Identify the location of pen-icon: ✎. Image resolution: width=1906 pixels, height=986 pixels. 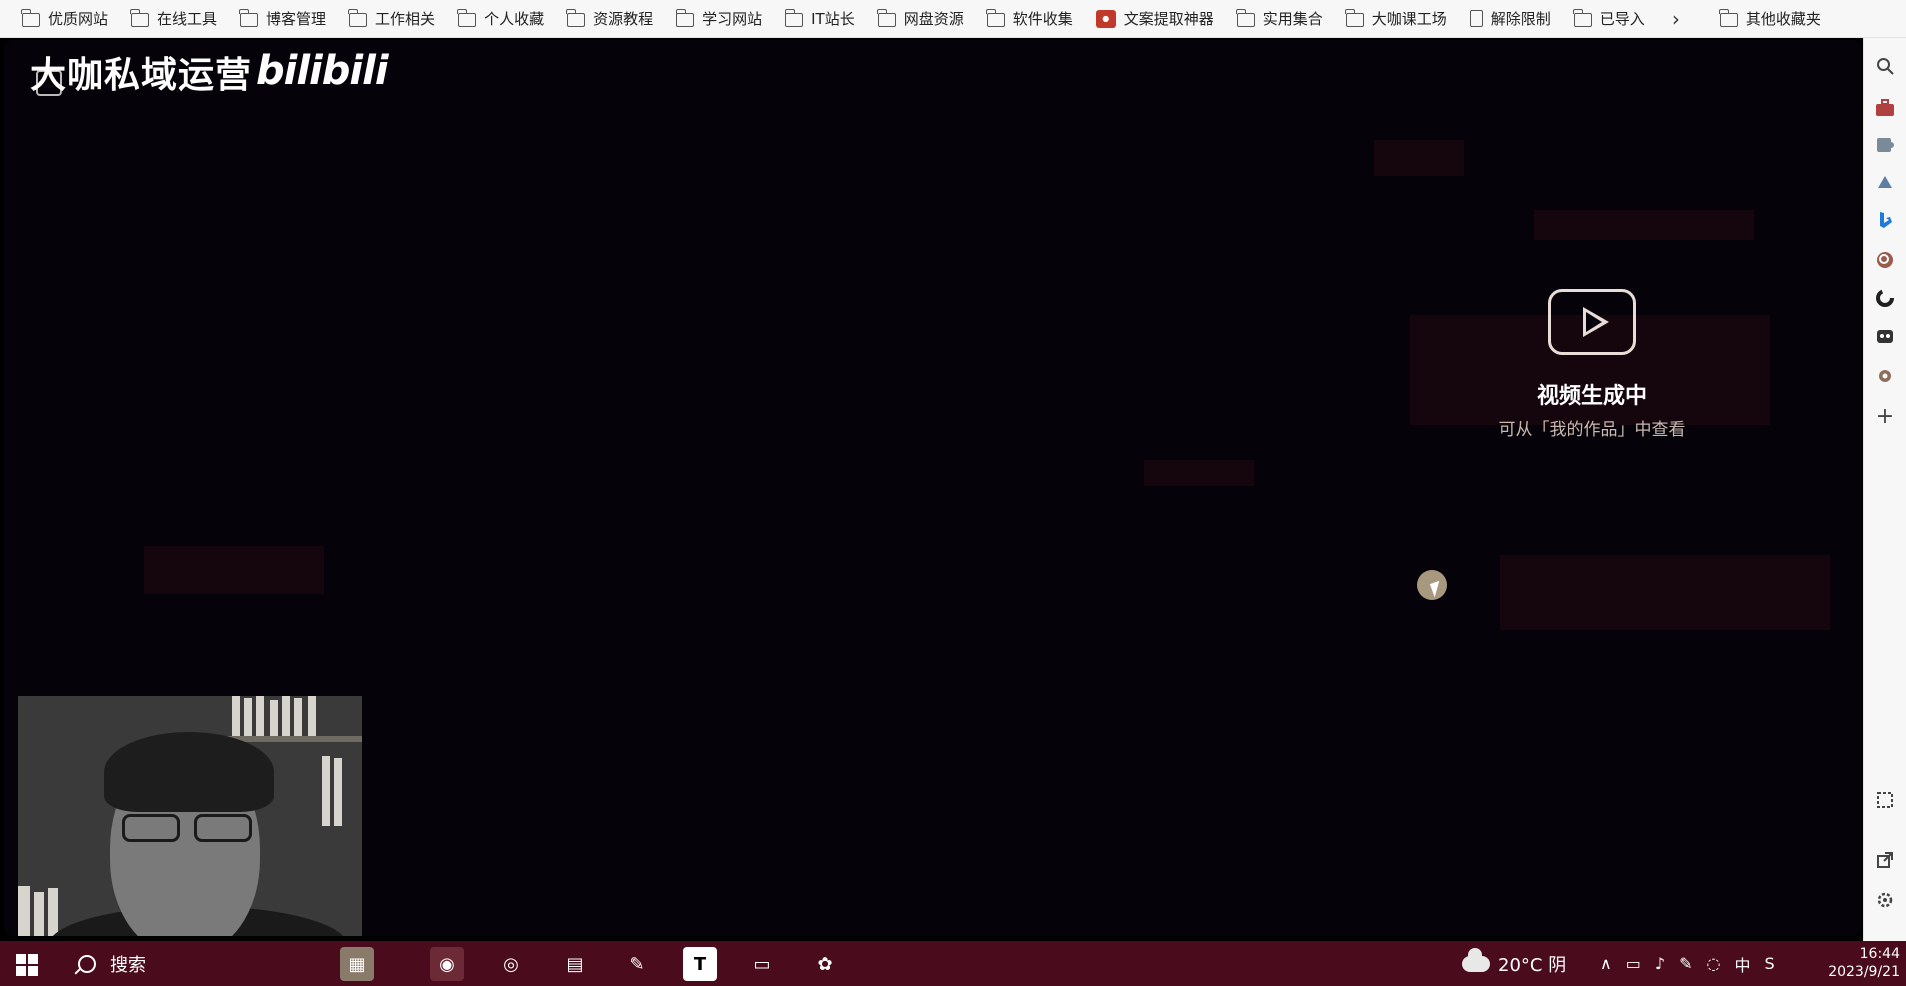
(1685, 963).